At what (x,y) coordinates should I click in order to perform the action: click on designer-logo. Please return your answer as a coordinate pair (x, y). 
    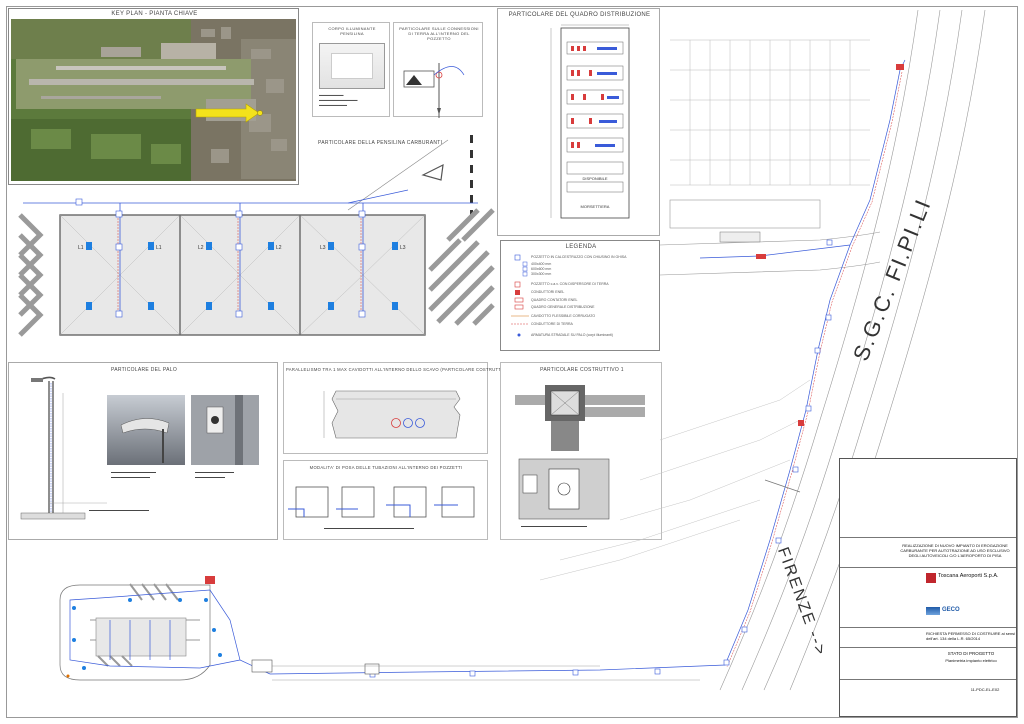
    Looking at the image, I should click on (933, 611).